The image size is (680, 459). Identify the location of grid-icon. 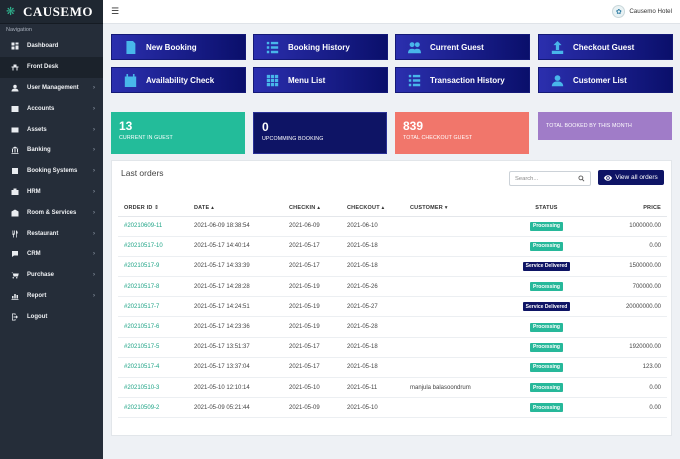
(272, 80).